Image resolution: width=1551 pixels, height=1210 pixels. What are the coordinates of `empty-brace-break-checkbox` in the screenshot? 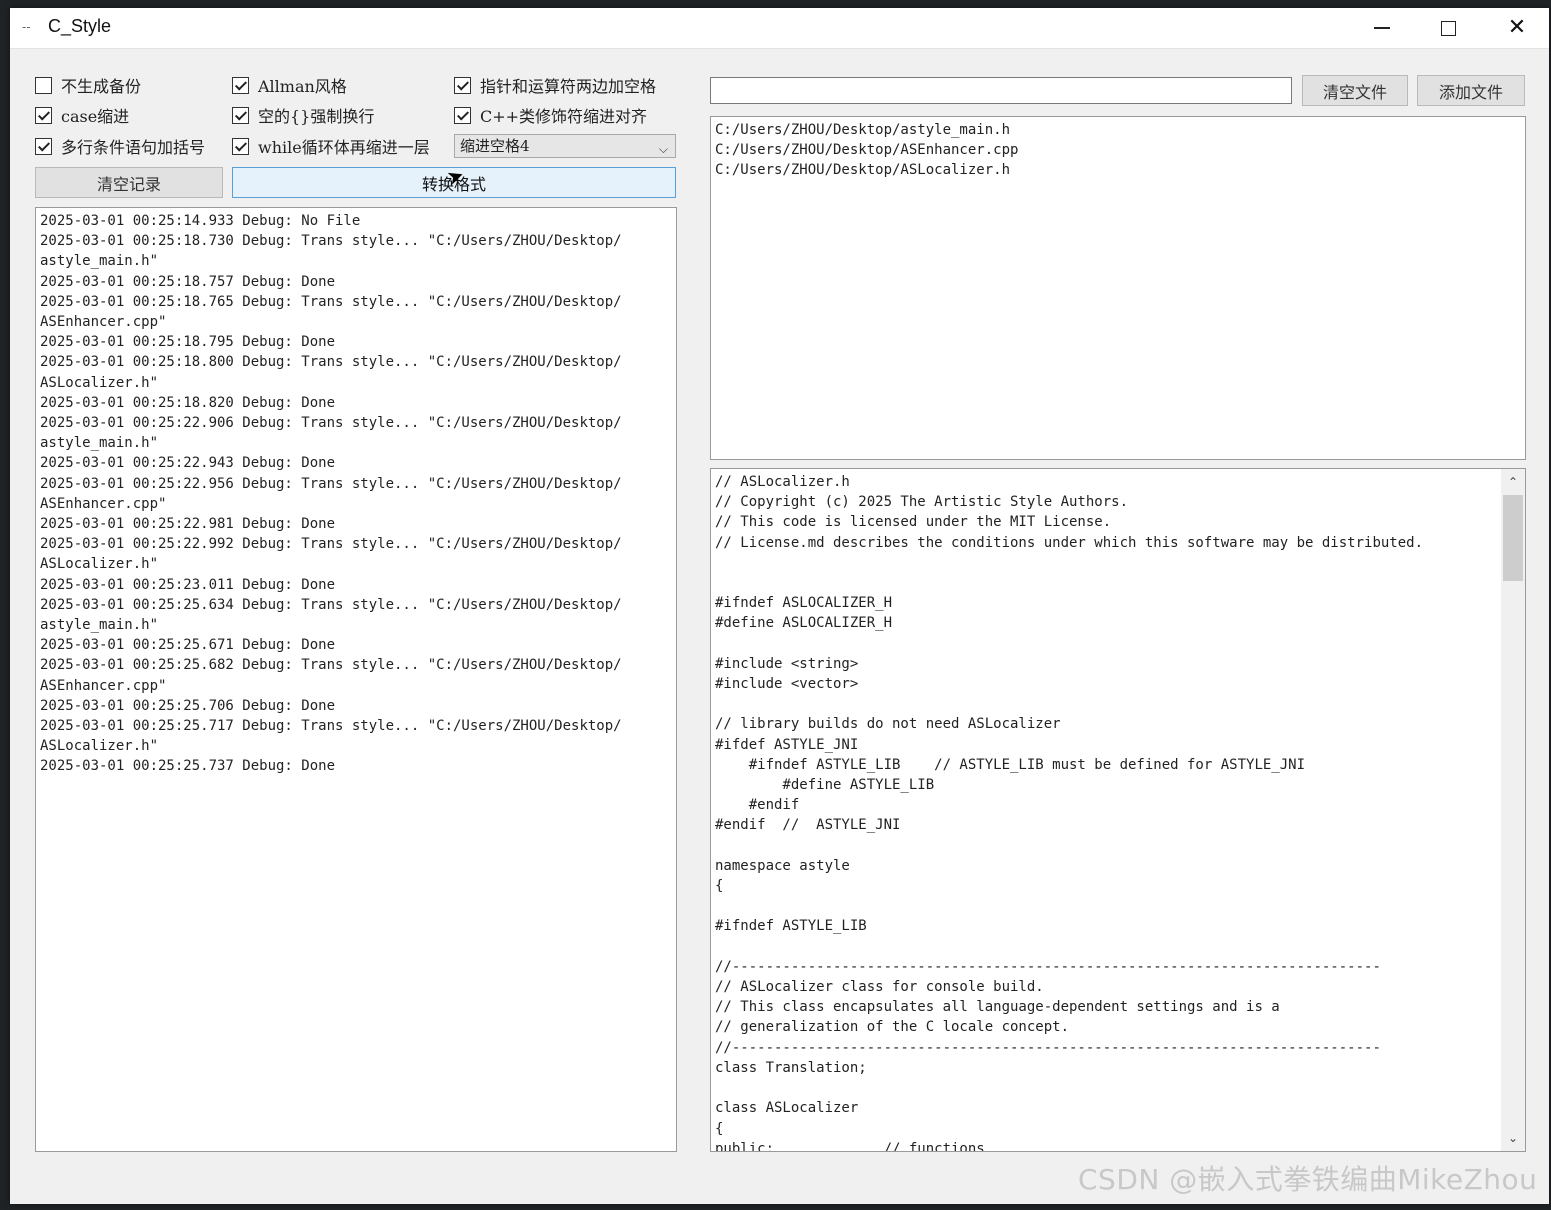 It's located at (240, 115).